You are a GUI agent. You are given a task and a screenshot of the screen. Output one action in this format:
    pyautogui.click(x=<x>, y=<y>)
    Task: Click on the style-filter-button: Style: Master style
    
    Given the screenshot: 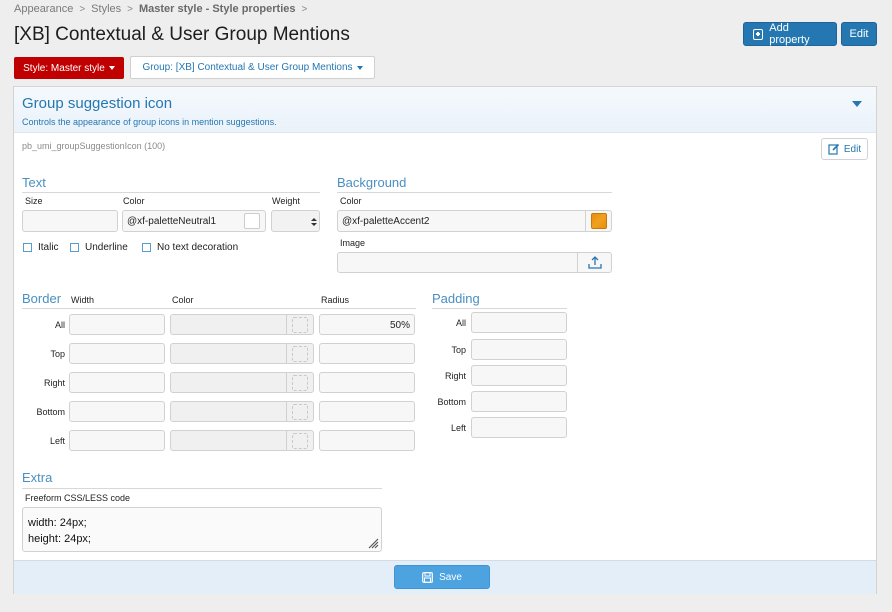 What is the action you would take?
    pyautogui.click(x=69, y=68)
    